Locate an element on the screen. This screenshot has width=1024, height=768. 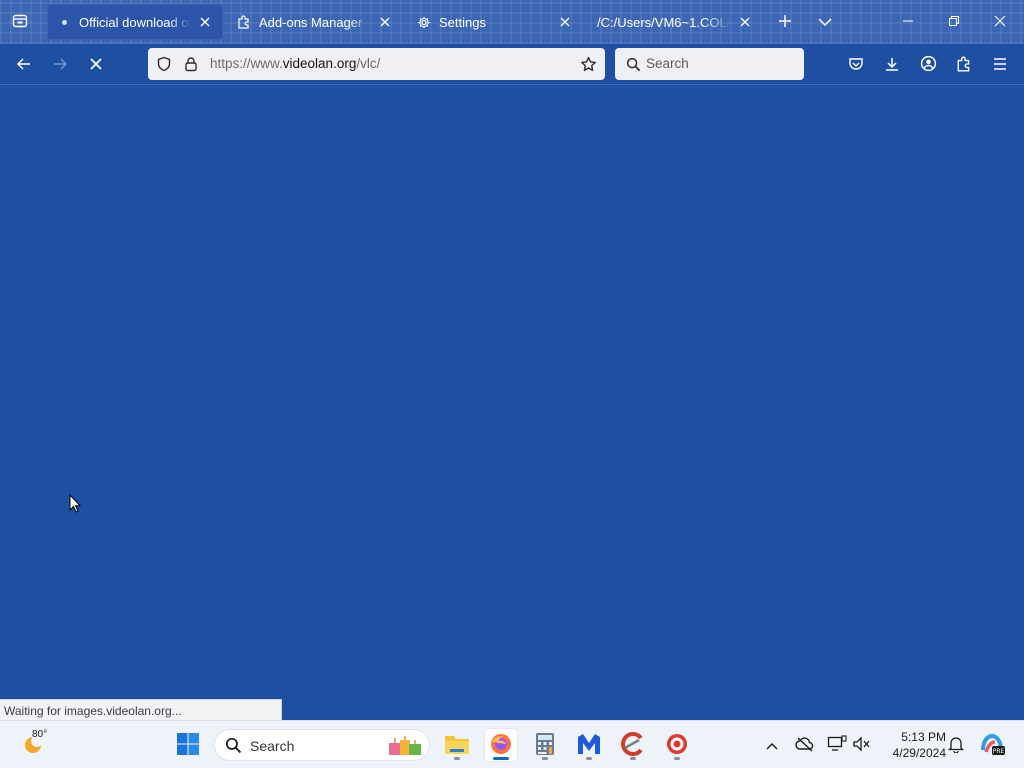
firefox-view-button is located at coordinates (20, 22).